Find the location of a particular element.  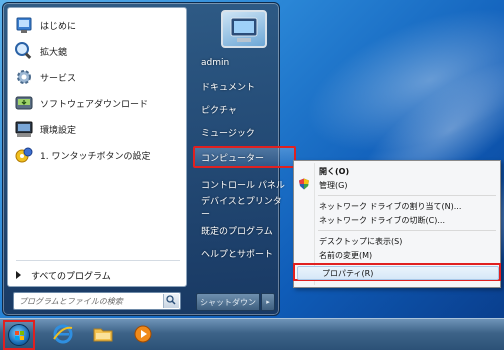

context-item-label: デスクトップに表示(S) is located at coordinates (361, 241).